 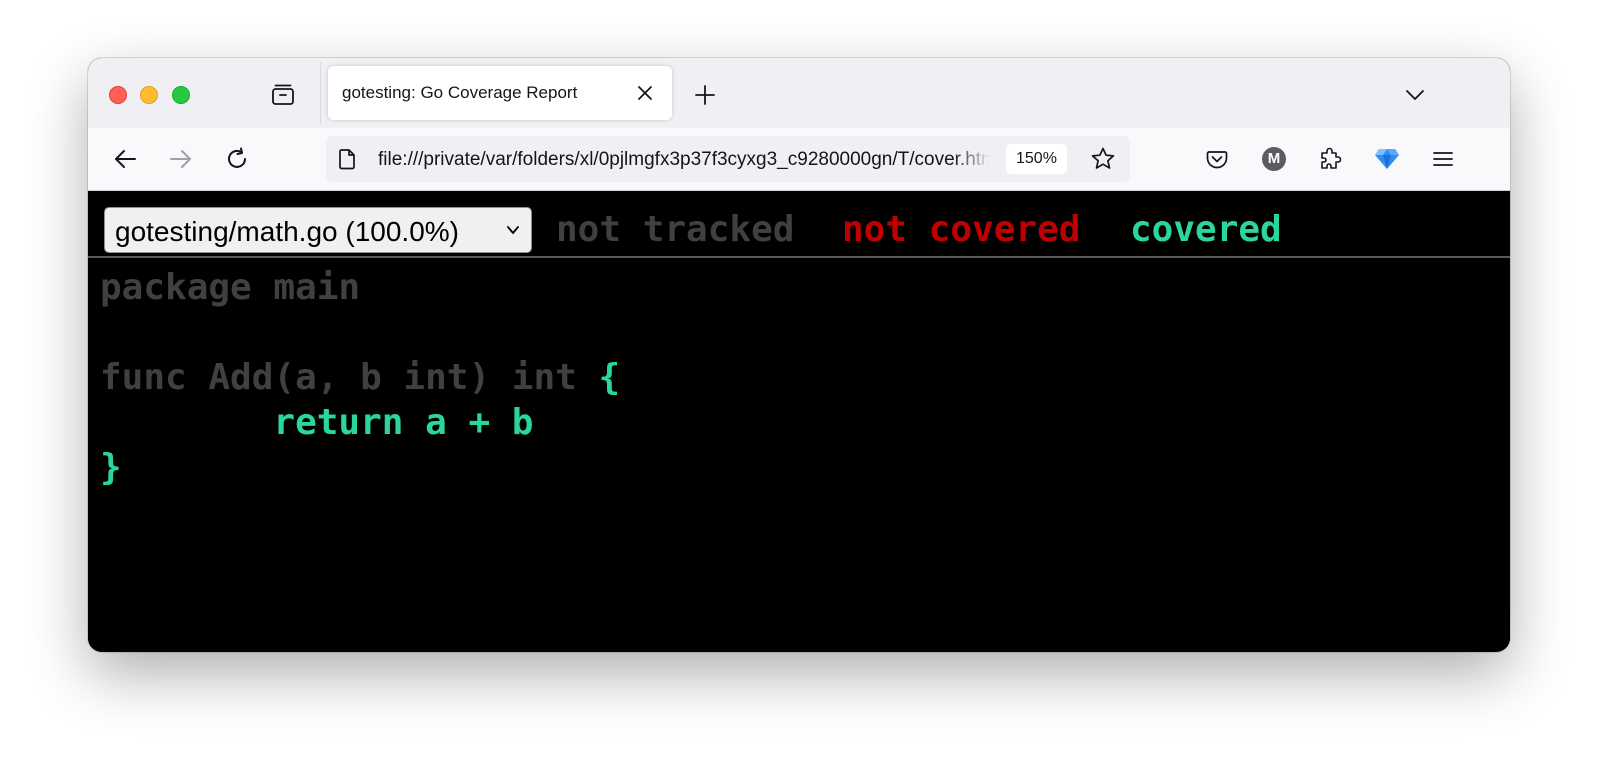 I want to click on account-button: M, so click(x=1274, y=159).